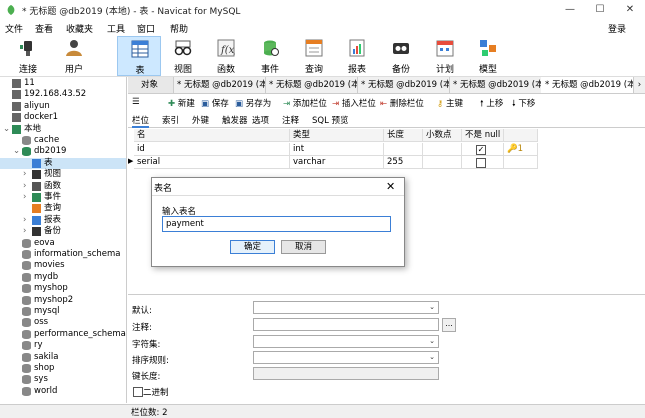 This screenshot has height=418, width=645. Describe the element at coordinates (402, 103) in the screenshot. I see `delete-field-button: ⇤ 删除栏位` at that location.